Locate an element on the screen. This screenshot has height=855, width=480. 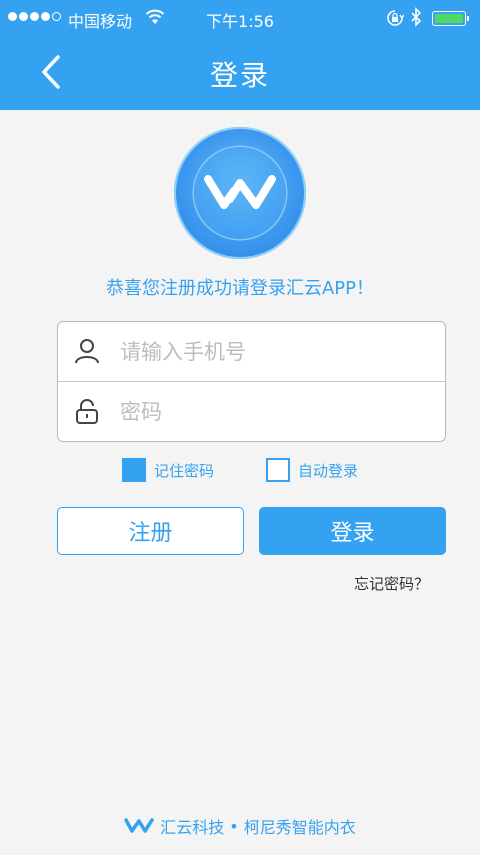
phone-row is located at coordinates (251, 352).